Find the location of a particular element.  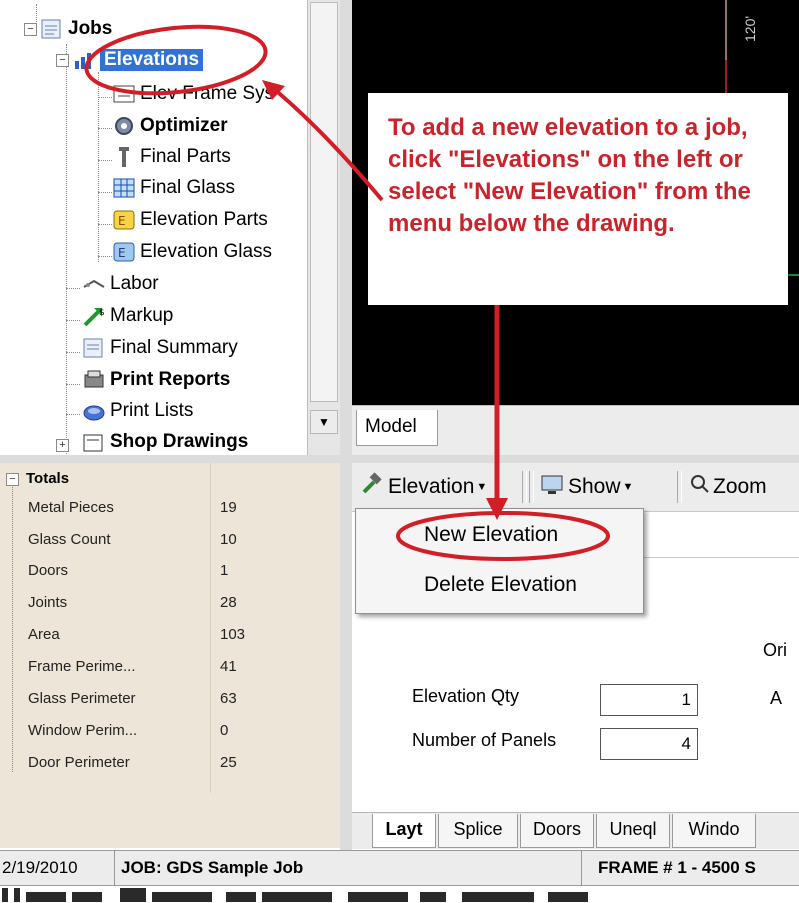

tree-item-label: Elevation Glass is located at coordinates (206, 251).